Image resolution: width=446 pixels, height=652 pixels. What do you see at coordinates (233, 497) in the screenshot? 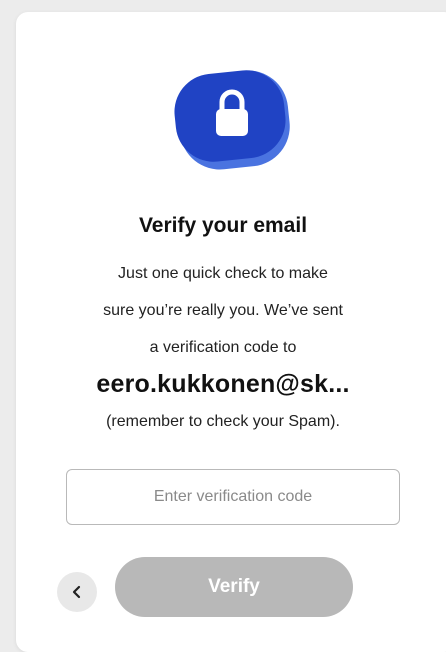
I see `verification-code-input` at bounding box center [233, 497].